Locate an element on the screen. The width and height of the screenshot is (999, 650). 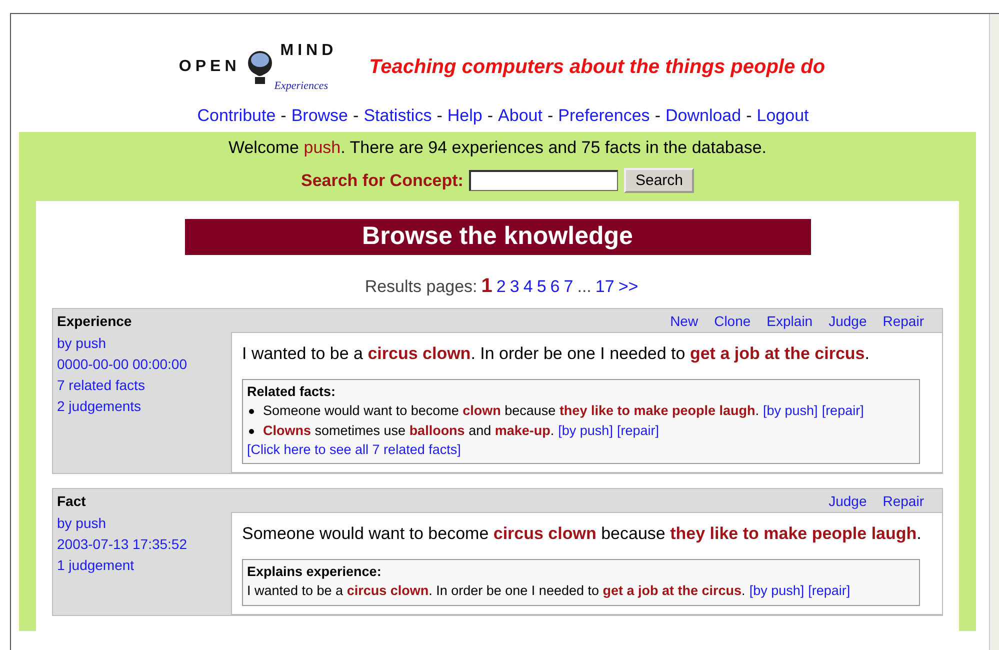
page-link: >> is located at coordinates (628, 287).